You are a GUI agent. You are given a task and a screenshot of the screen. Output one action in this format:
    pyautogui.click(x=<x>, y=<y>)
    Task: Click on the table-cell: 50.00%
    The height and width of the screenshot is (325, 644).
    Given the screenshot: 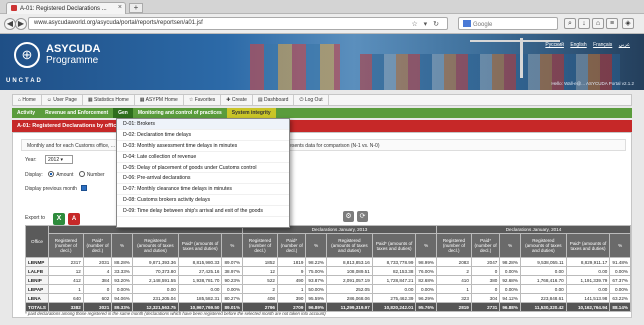 What is the action you would take?
    pyautogui.click(x=316, y=289)
    